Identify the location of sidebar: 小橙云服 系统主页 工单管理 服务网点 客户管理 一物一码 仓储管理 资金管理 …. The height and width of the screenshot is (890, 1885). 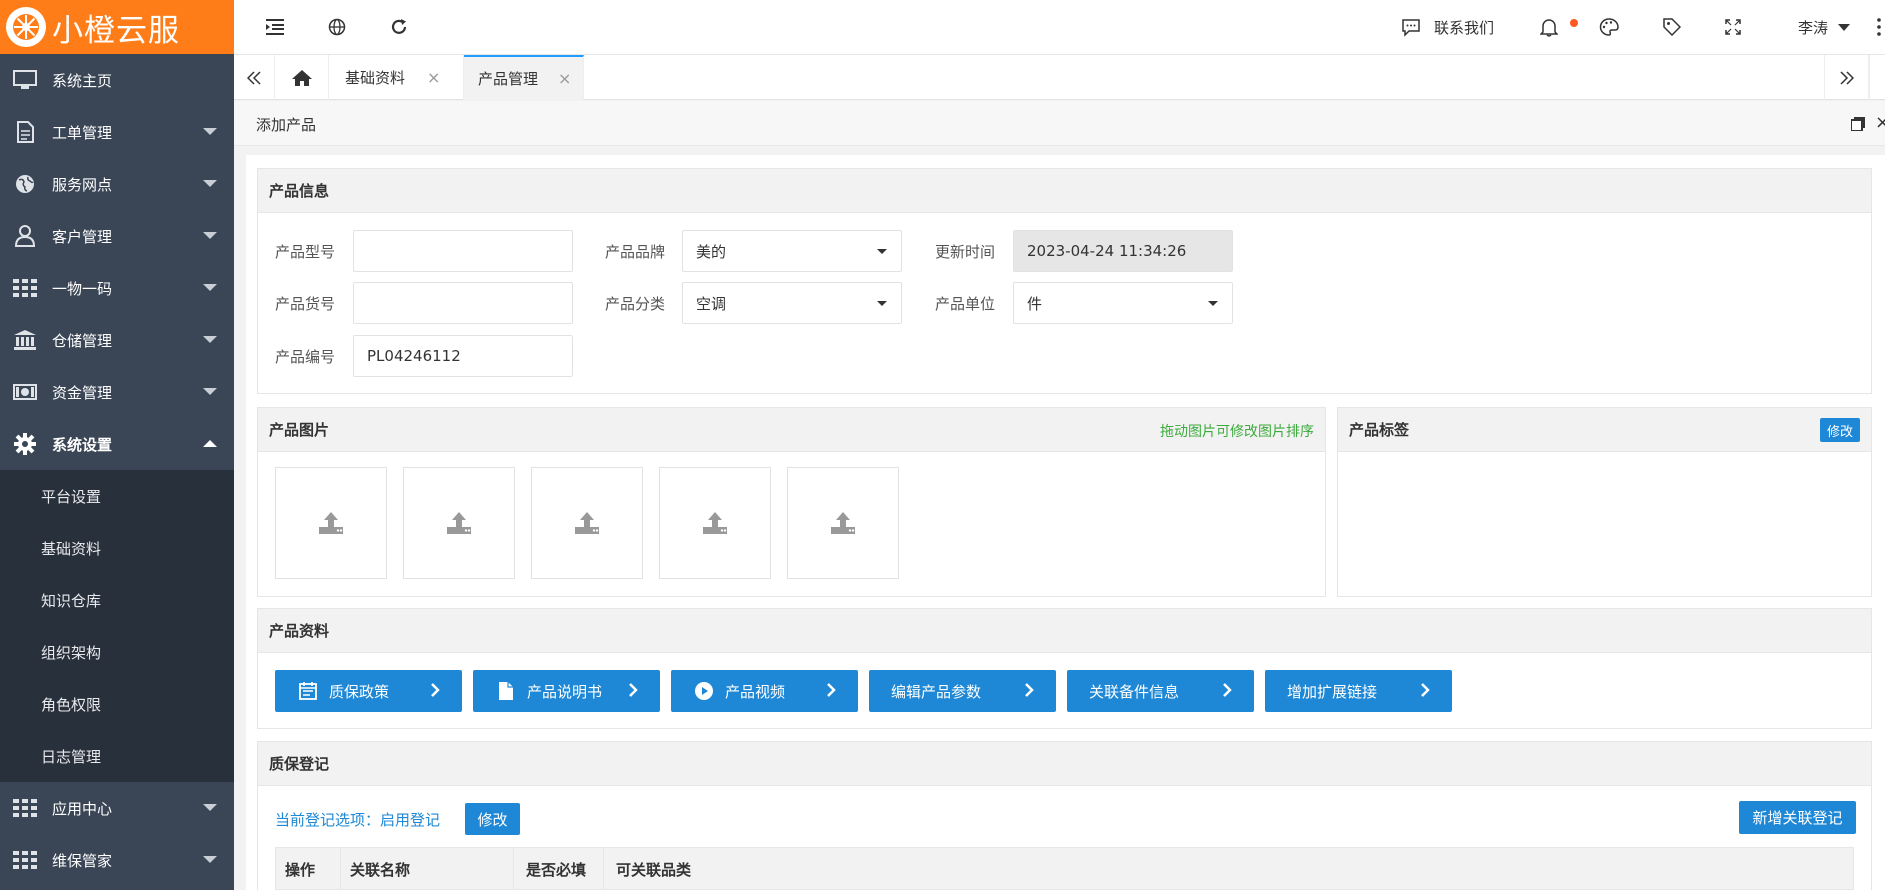
(117, 445).